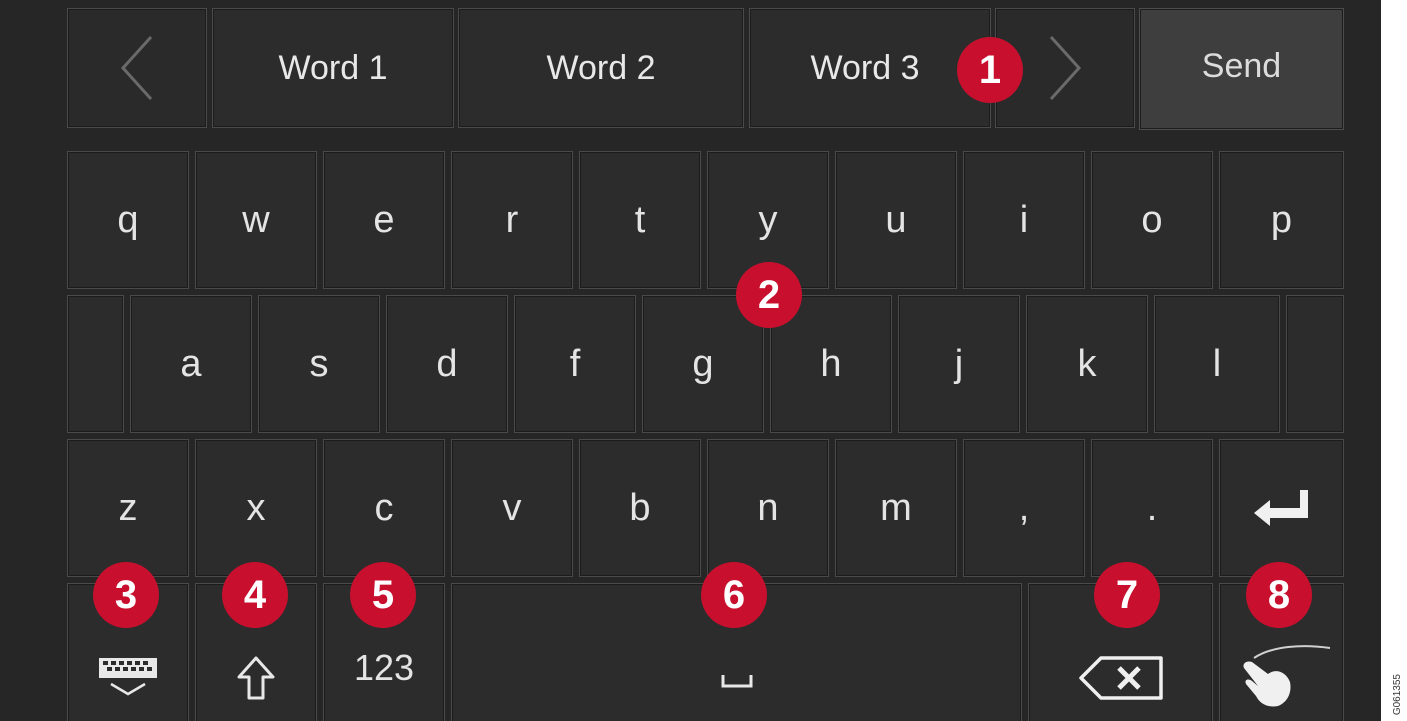 Image resolution: width=1407 pixels, height=721 pixels. I want to click on key-k-label: k, so click(1087, 364).